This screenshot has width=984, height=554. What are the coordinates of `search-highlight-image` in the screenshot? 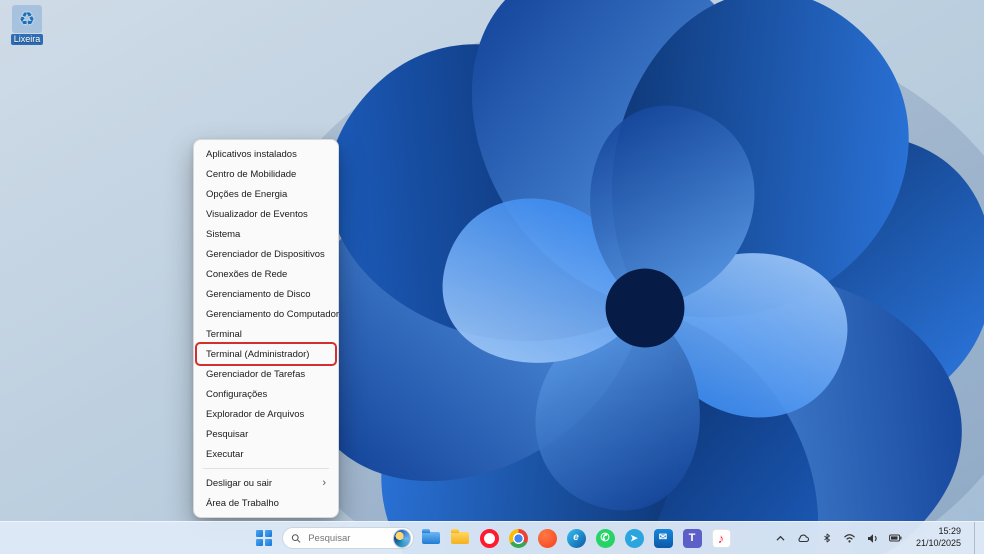 It's located at (402, 538).